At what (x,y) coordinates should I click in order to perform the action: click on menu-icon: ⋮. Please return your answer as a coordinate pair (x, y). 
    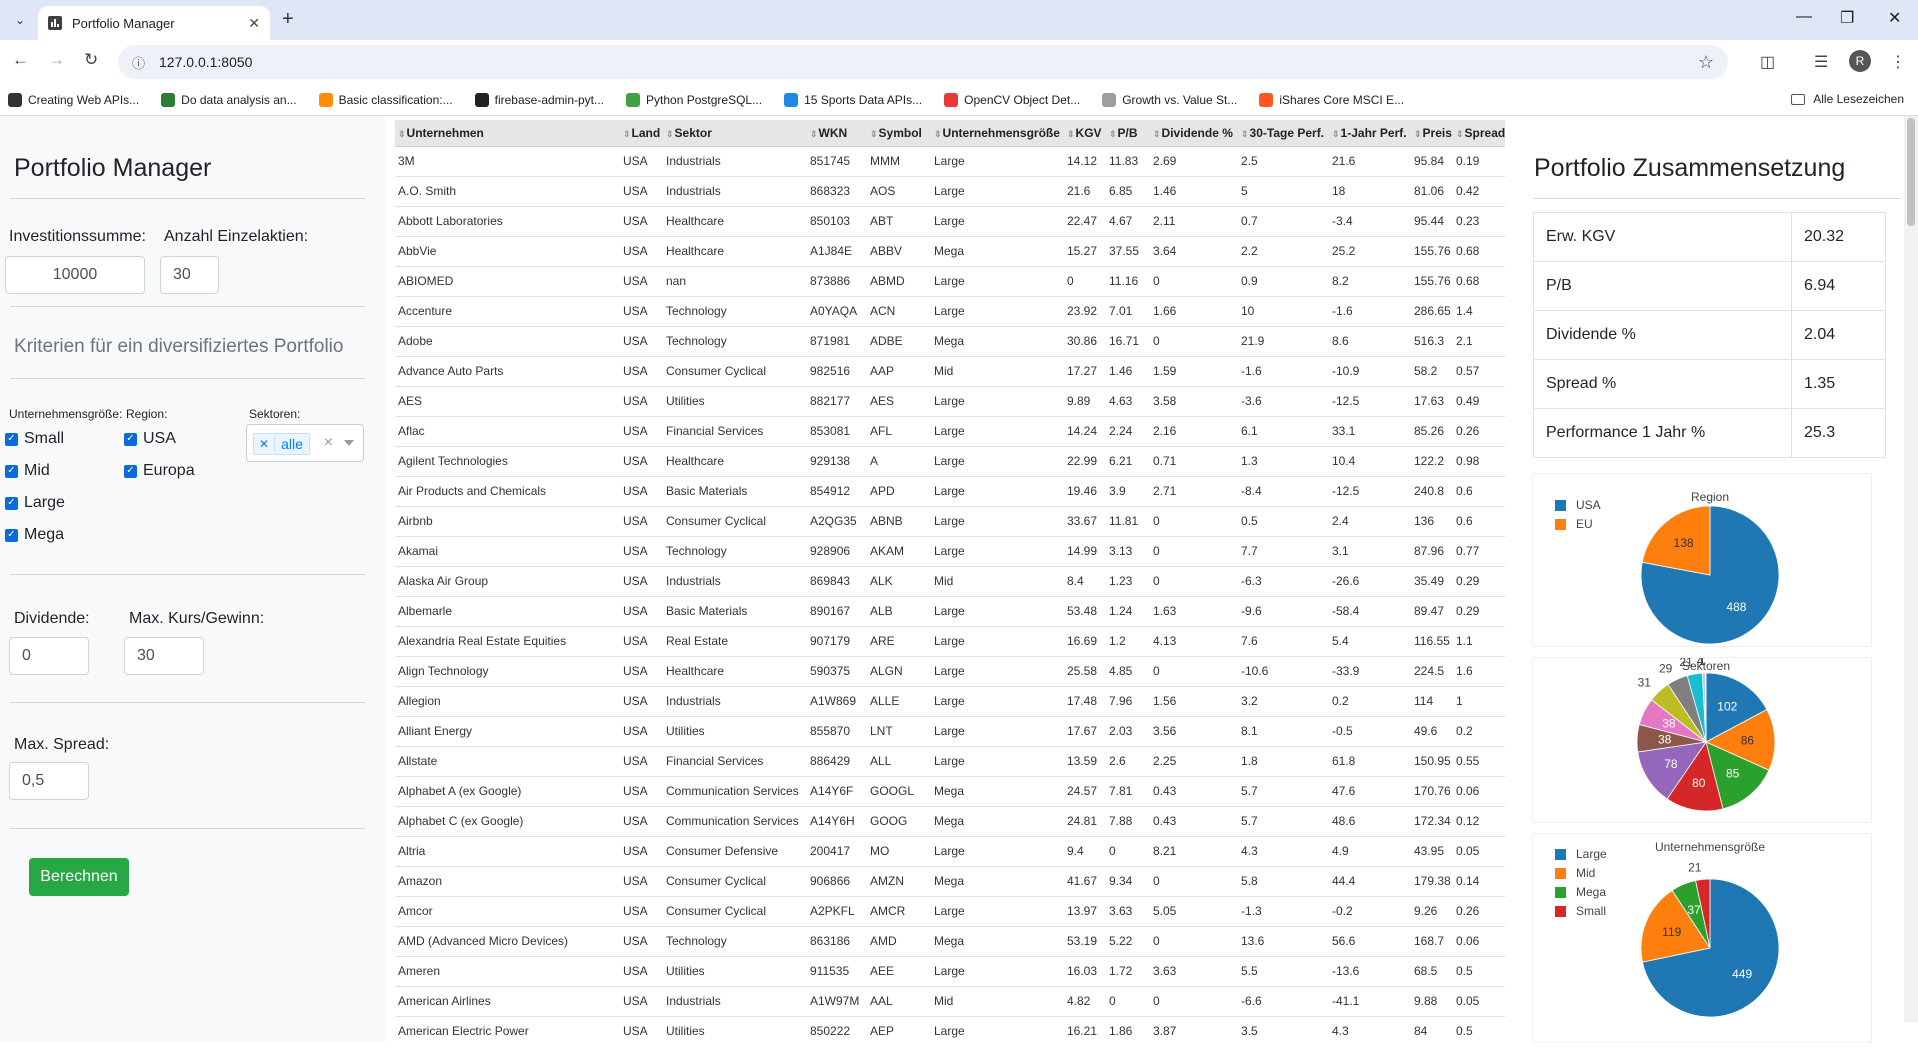
    Looking at the image, I should click on (1898, 62).